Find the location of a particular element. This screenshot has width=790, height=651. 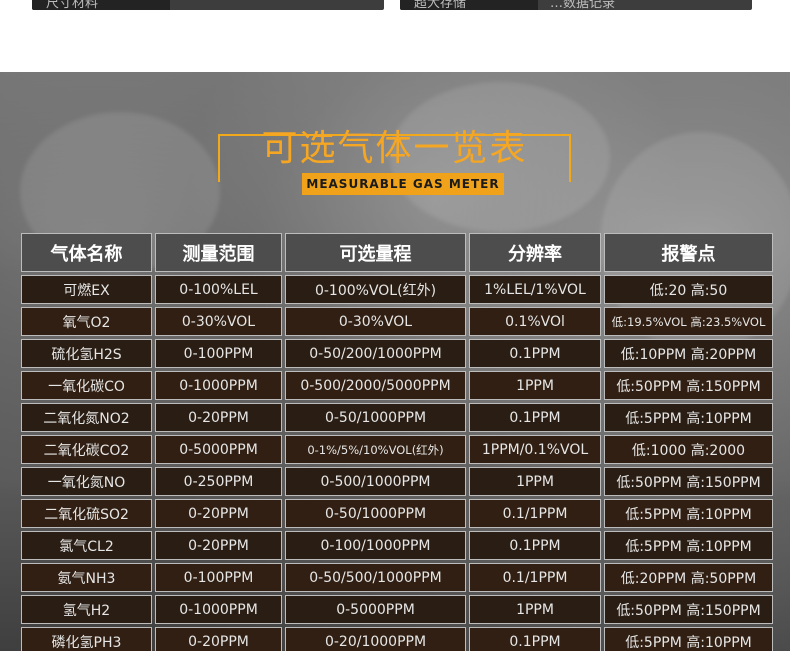

header-gas-name: 气体名称 is located at coordinates (86, 252).